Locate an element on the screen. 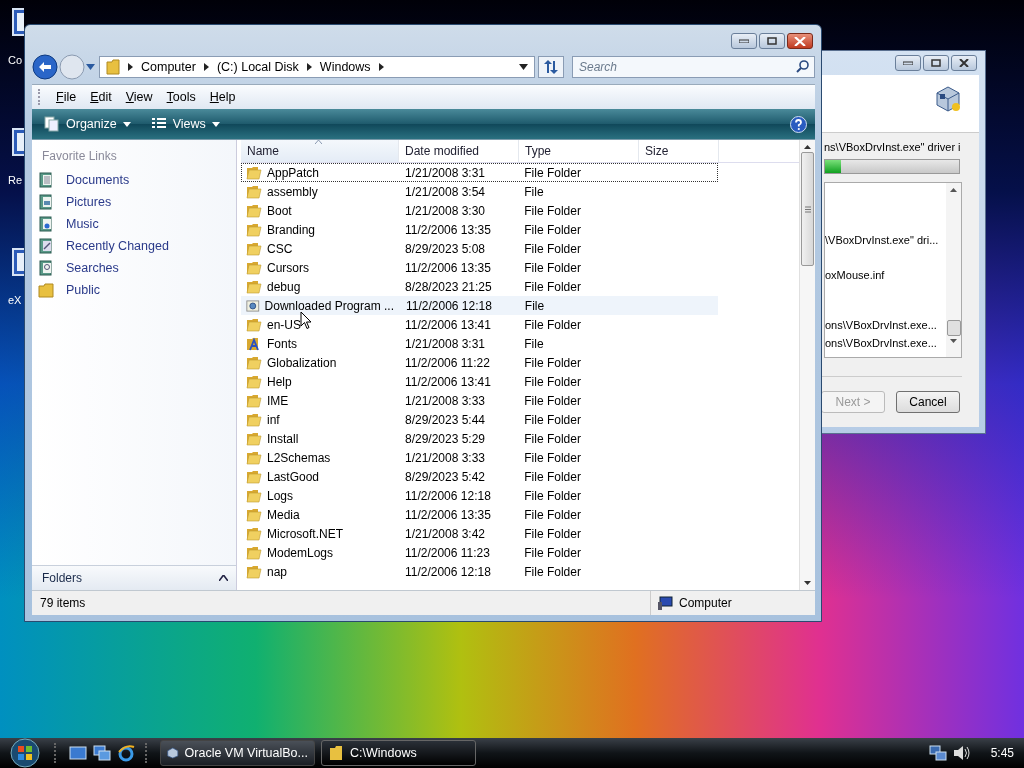 The width and height of the screenshot is (1024, 768). file-row: Help 11/2/2006 13:41 File Folder is located at coordinates (479, 381).